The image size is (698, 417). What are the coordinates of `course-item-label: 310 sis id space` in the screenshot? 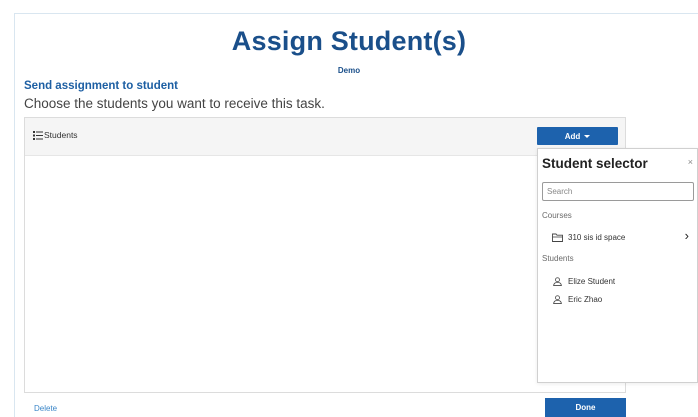 It's located at (597, 237).